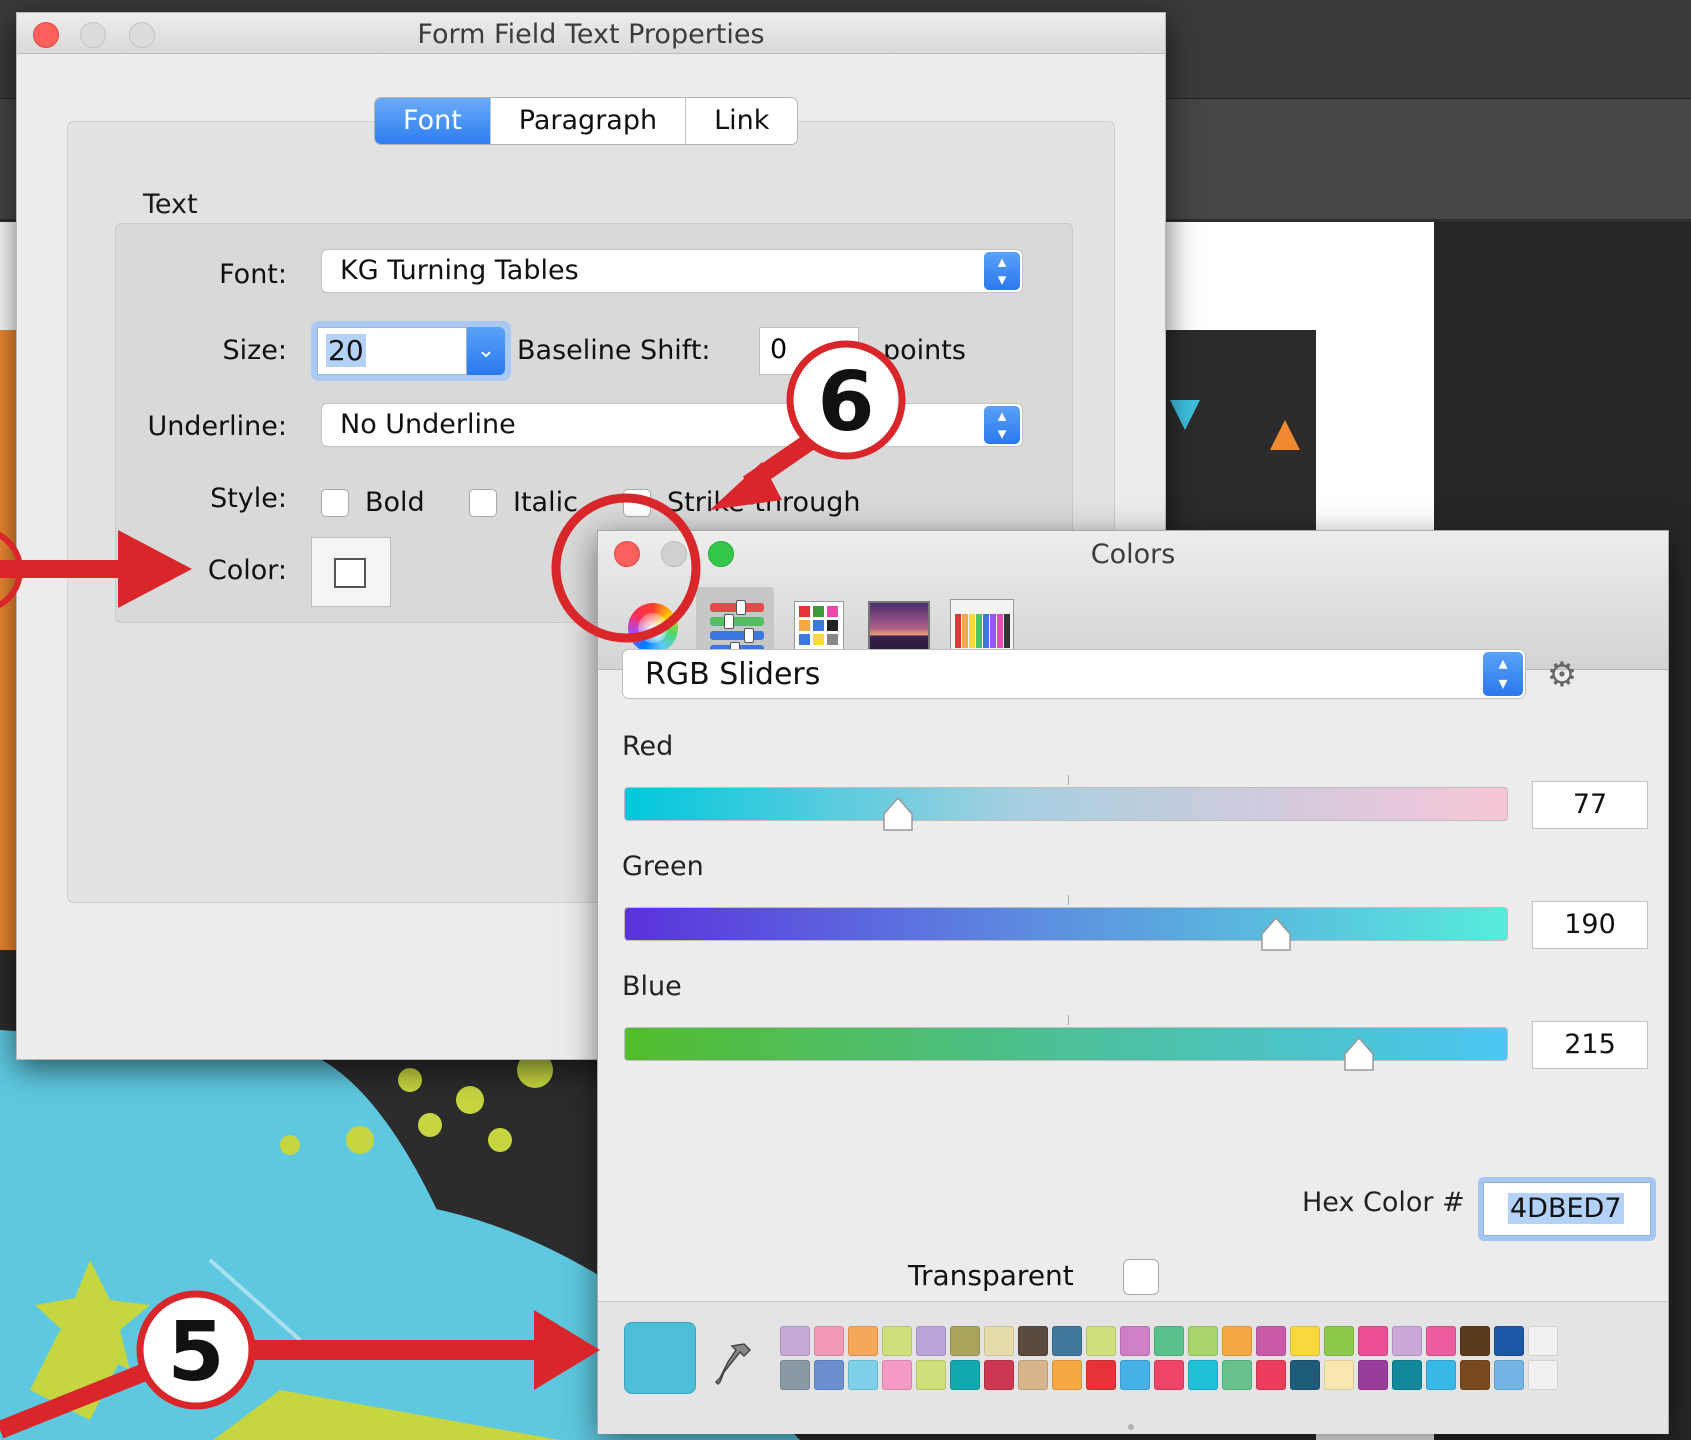  What do you see at coordinates (1276, 934) in the screenshot?
I see `green-slider-thumb` at bounding box center [1276, 934].